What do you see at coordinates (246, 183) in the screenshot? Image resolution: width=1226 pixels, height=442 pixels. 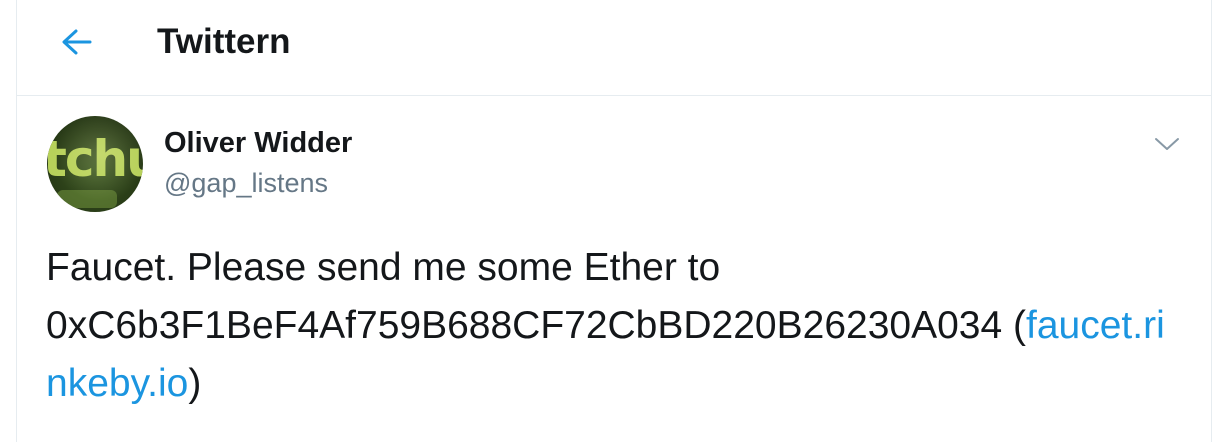 I see `author-handle: @gap_listens` at bounding box center [246, 183].